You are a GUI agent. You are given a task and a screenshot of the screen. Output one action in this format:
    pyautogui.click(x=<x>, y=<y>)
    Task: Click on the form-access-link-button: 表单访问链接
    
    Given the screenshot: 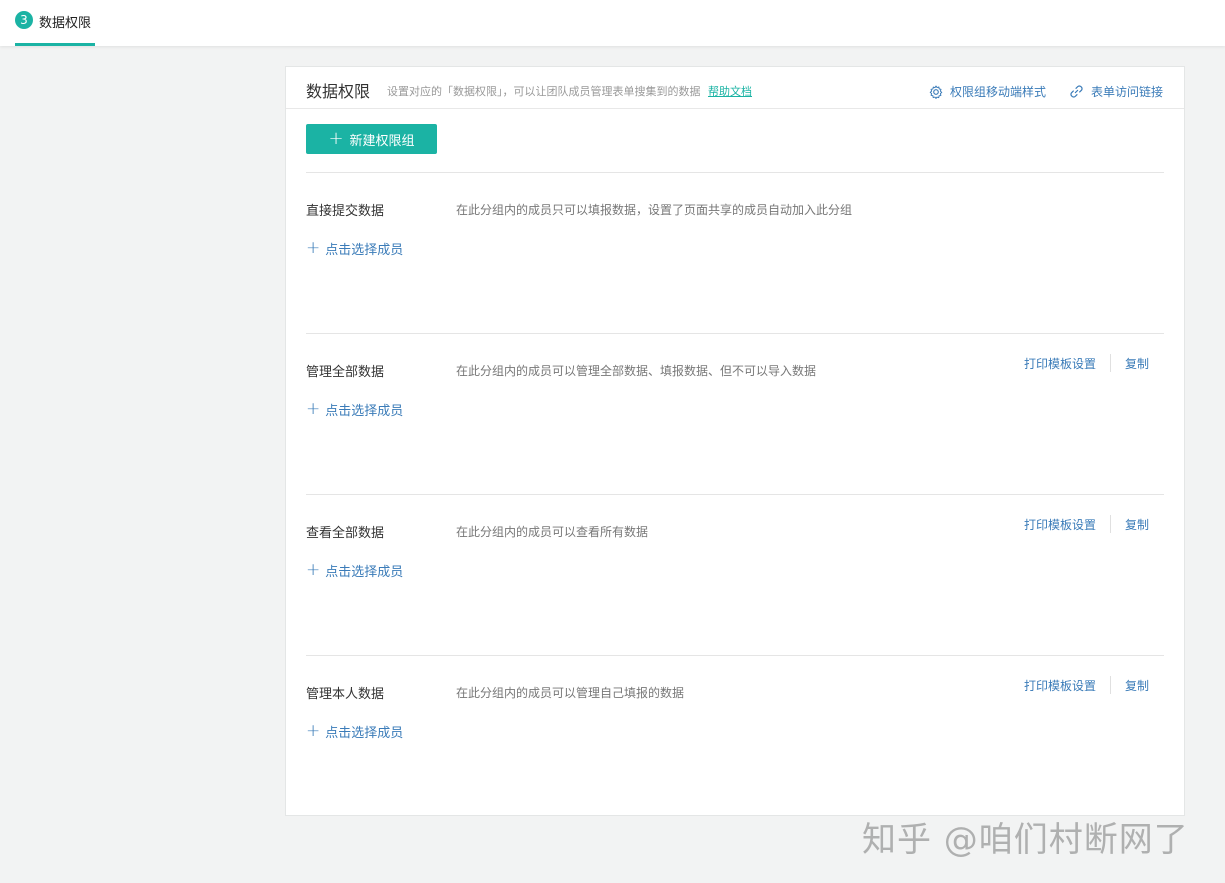 What is the action you would take?
    pyautogui.click(x=1116, y=91)
    